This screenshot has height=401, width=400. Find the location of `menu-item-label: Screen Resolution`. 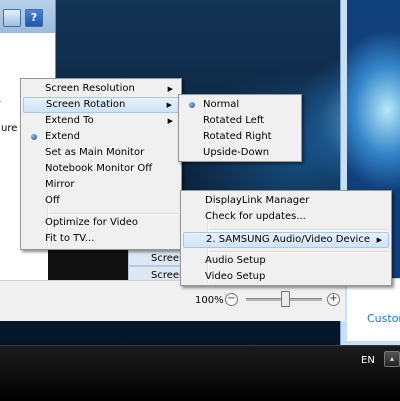

menu-item-label: Screen Resolution is located at coordinates (90, 88).